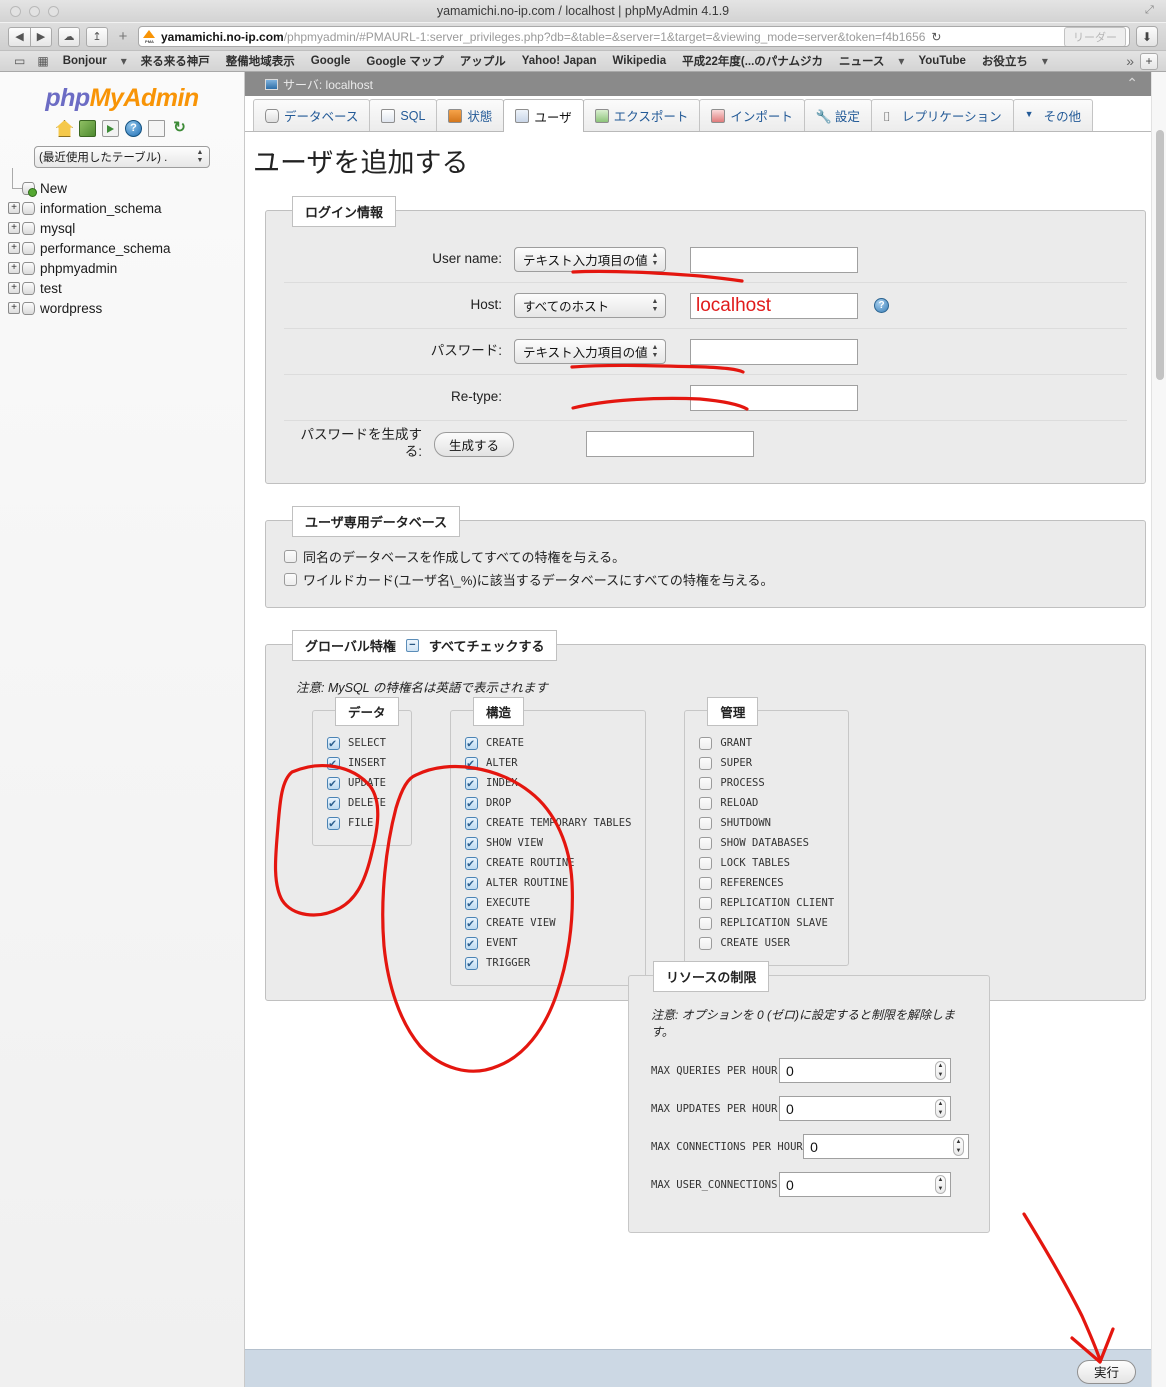  What do you see at coordinates (548, 783) in the screenshot?
I see `privilege-index: INDEX` at bounding box center [548, 783].